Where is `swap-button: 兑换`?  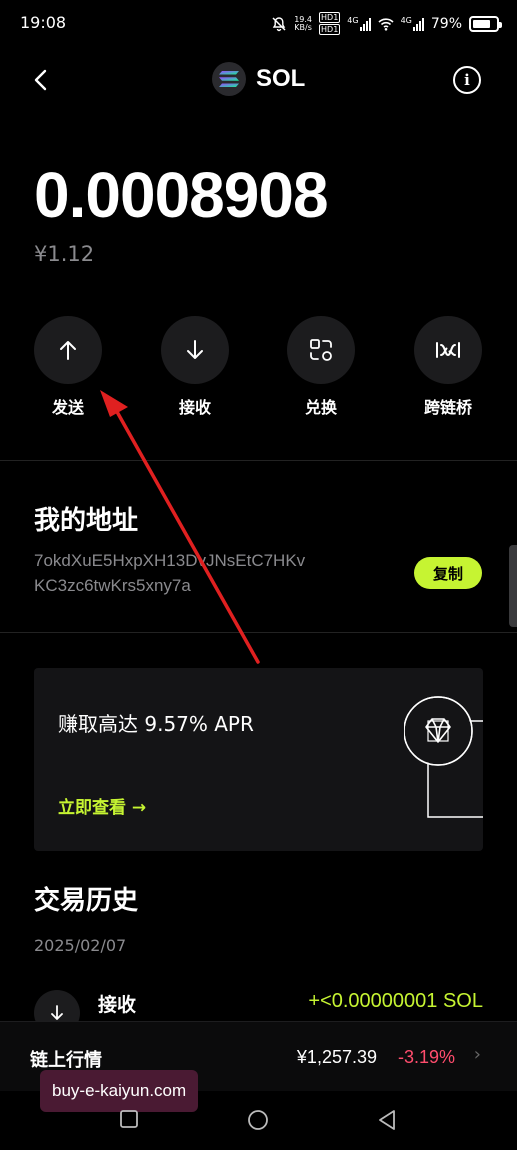 swap-button: 兑换 is located at coordinates (321, 367).